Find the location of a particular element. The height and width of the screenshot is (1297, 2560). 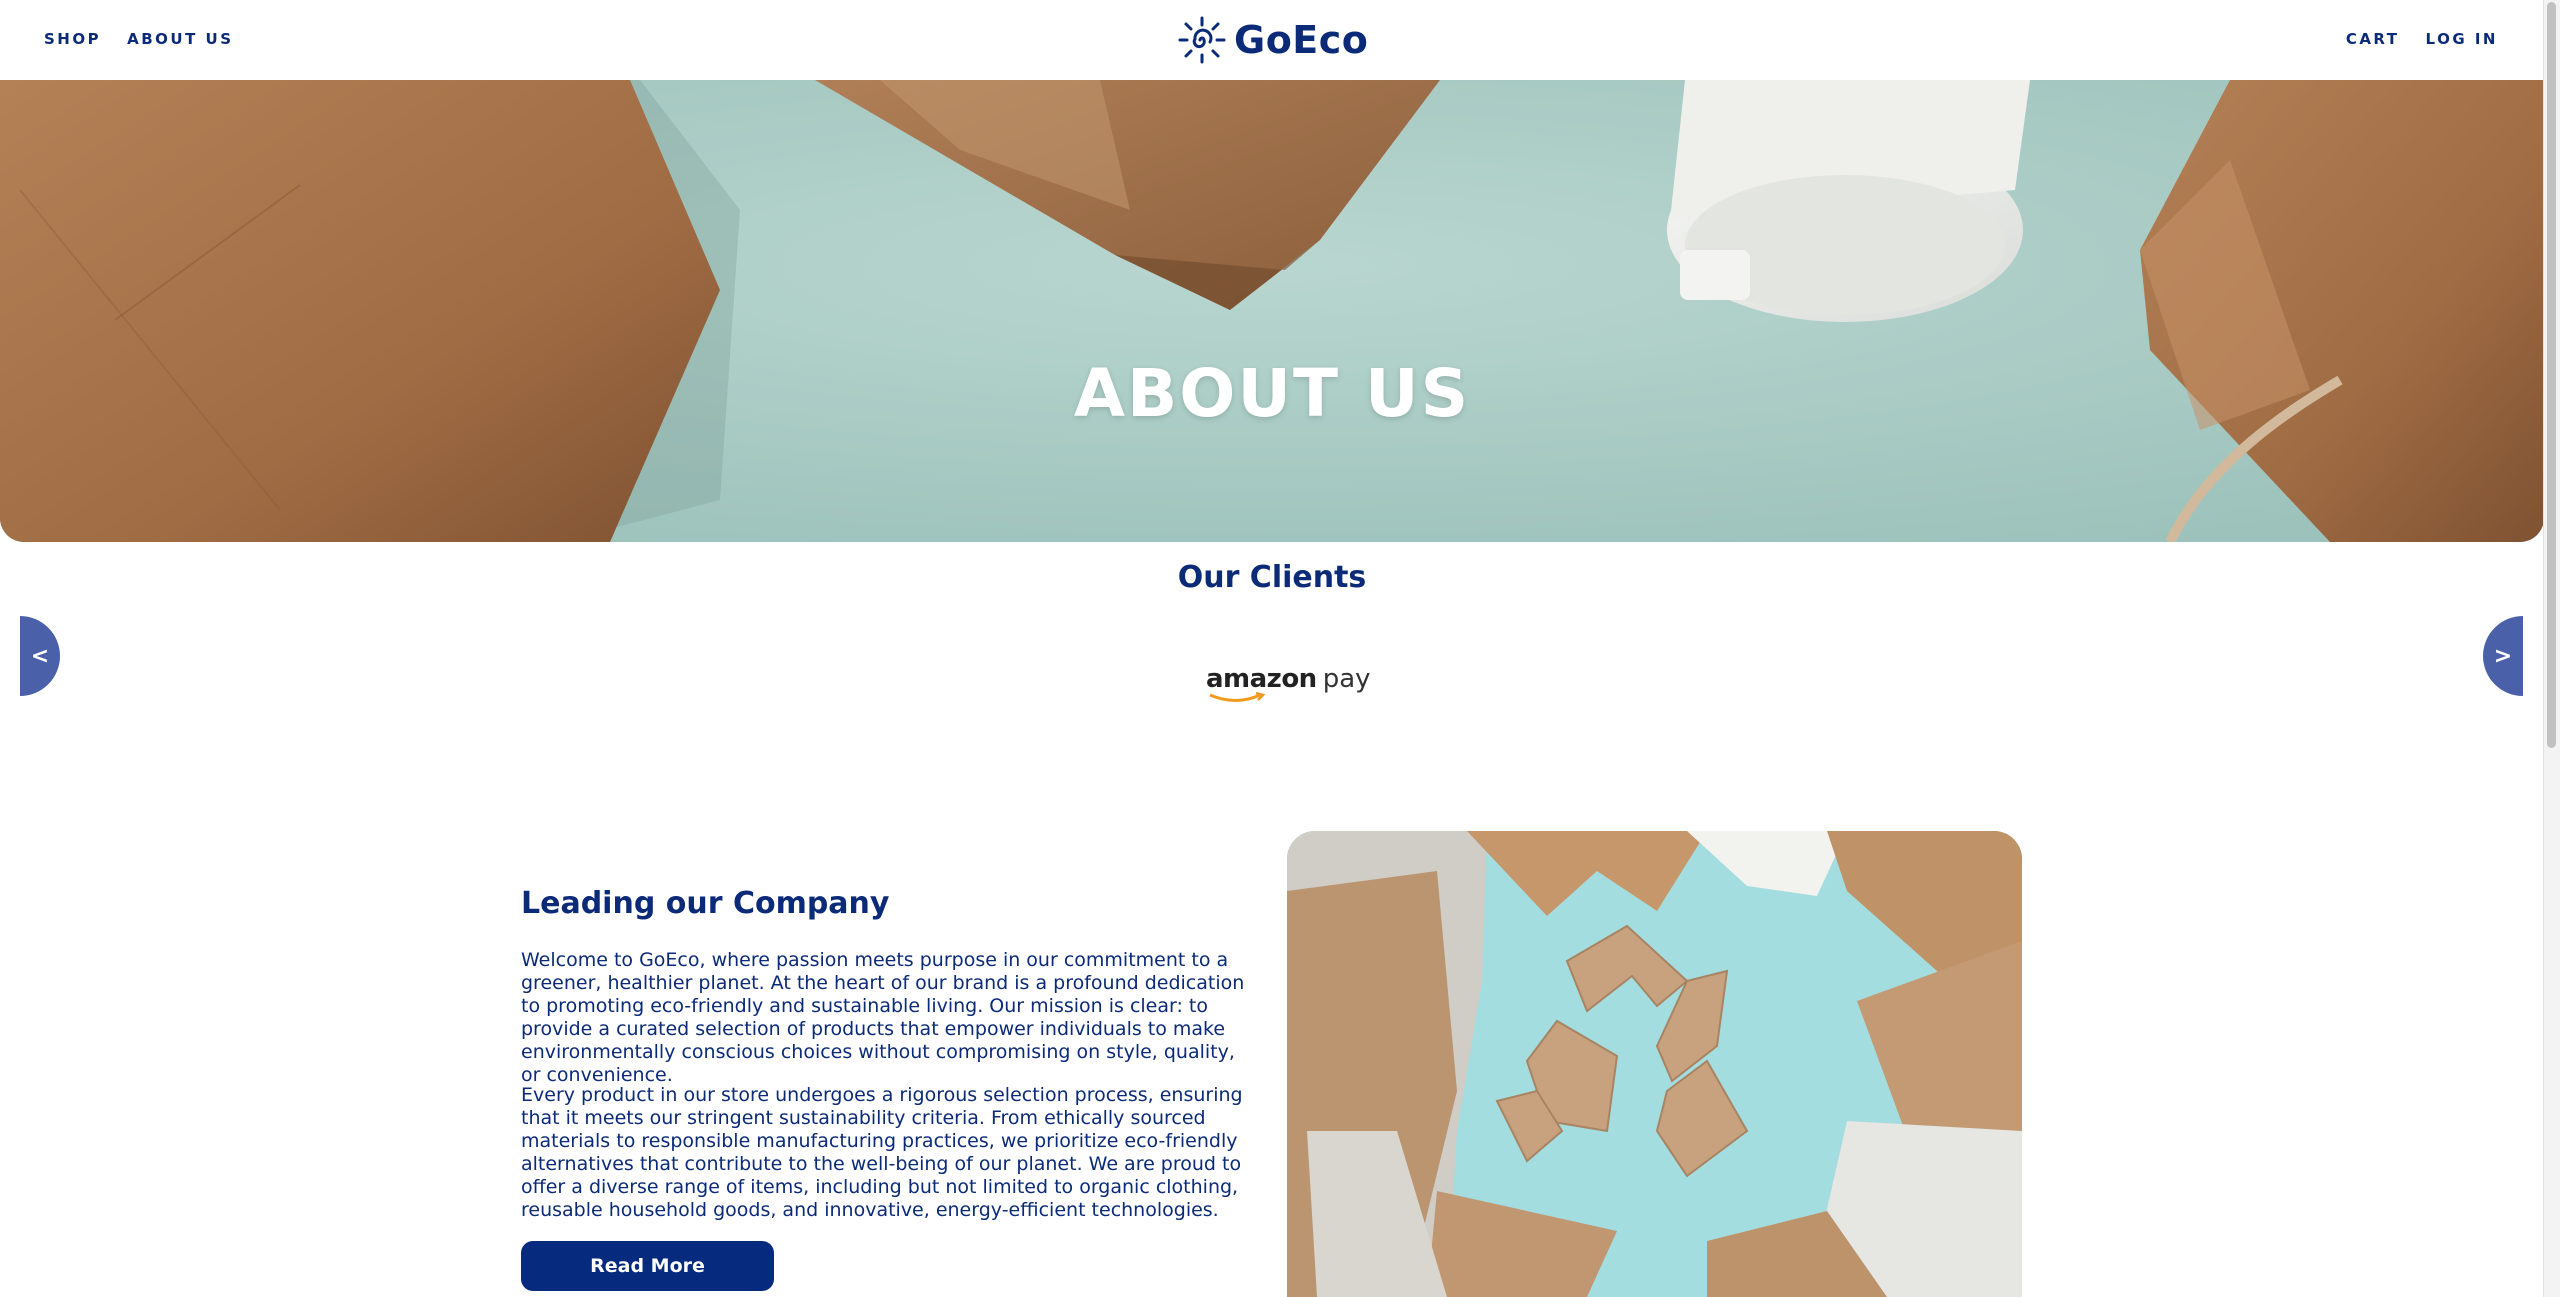

chevron-left-icon: < is located at coordinates (40, 656).